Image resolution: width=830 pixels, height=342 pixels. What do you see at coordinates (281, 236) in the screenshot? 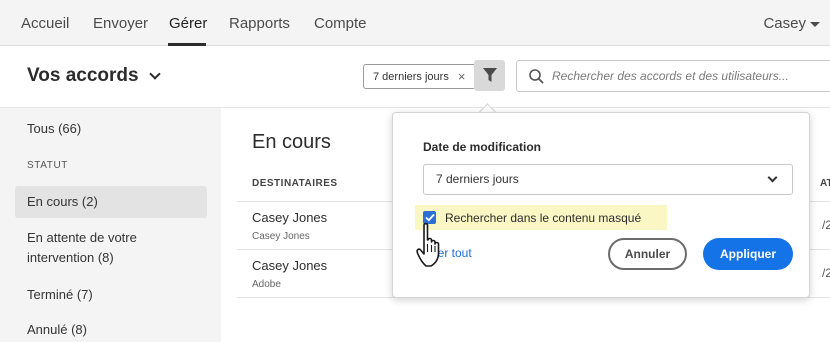
I see `table-row-sub: Casey Jones` at bounding box center [281, 236].